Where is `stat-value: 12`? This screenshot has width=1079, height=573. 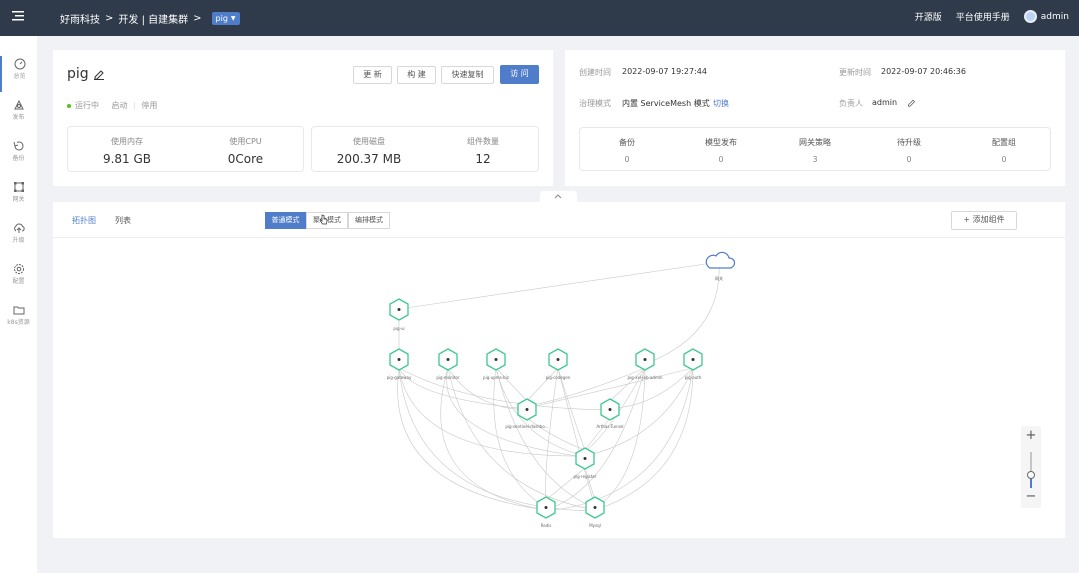
stat-value: 12 is located at coordinates (483, 159).